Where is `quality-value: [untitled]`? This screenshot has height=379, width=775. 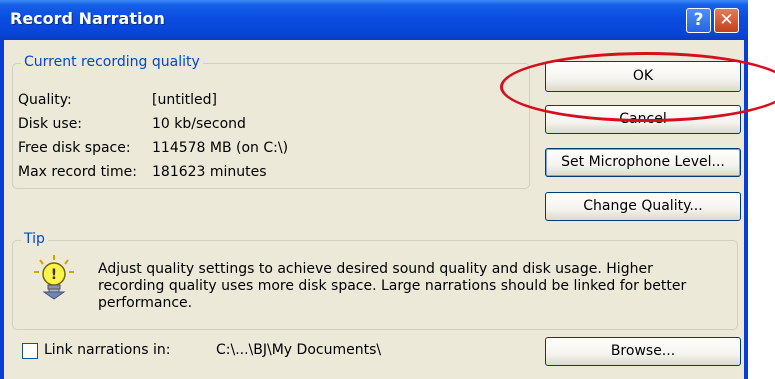
quality-value: [untitled] is located at coordinates (184, 100).